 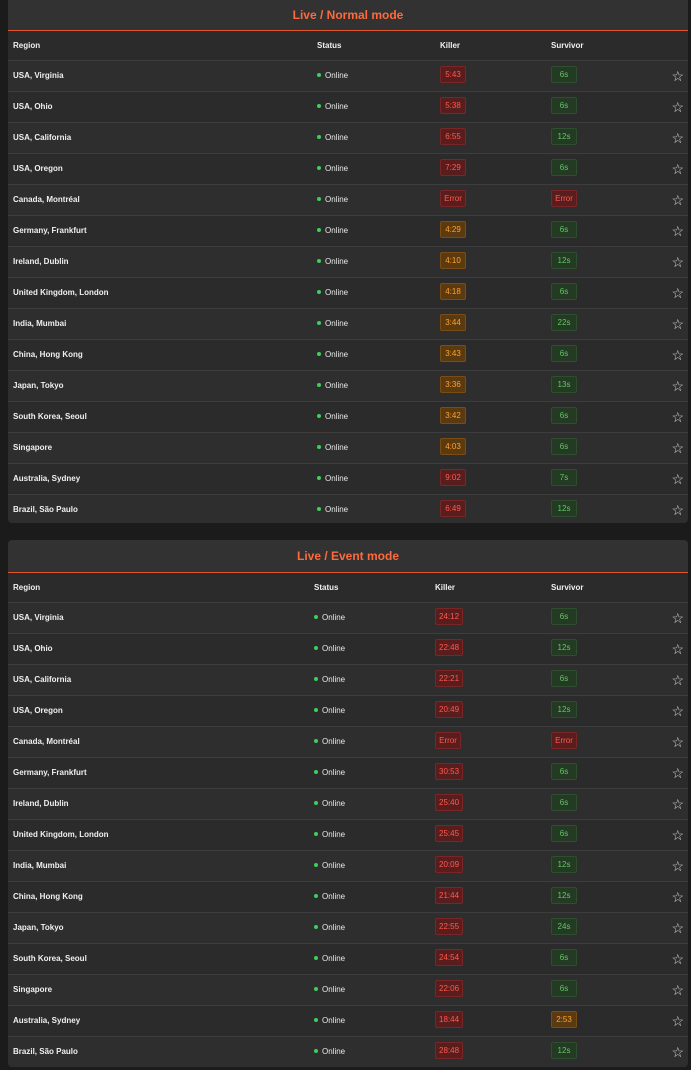 I want to click on killer-queue-badge: 18:44, so click(x=449, y=1020).